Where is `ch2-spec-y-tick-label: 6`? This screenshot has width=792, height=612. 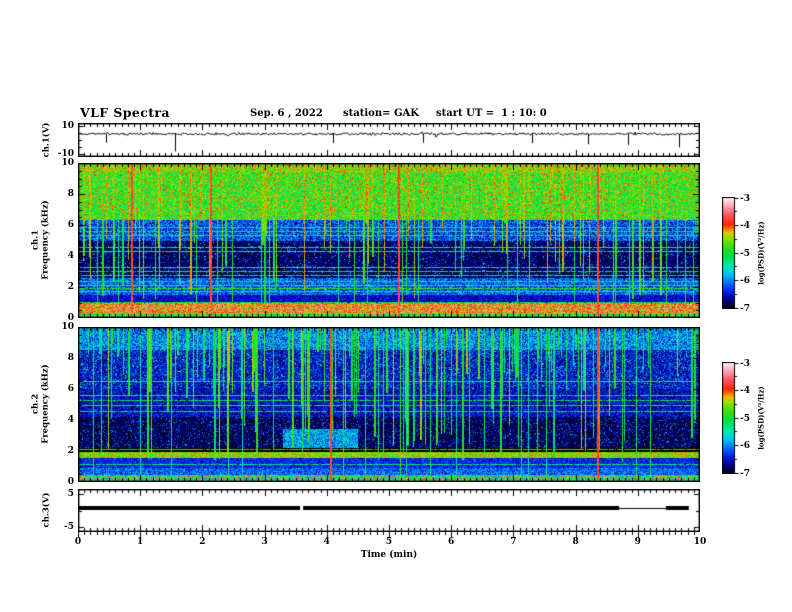
ch2-spec-y-tick-label: 6 is located at coordinates (70, 388).